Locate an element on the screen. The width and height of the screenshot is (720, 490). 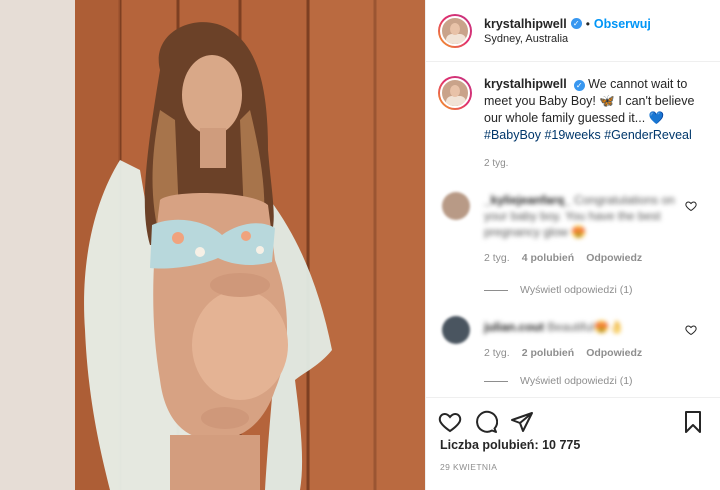
caption-username: krystalhipwell is located at coordinates (525, 84).